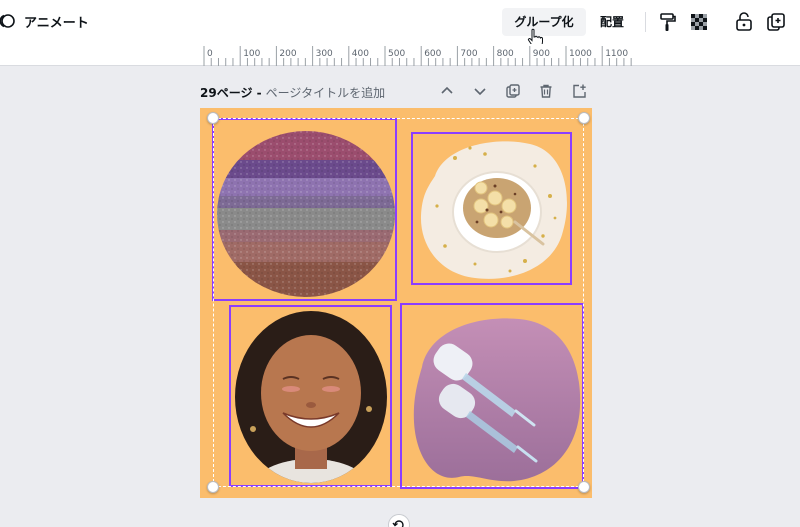 Image resolution: width=800 pixels, height=527 pixels. What do you see at coordinates (251, 54) in the screenshot?
I see `ruler-tick-label: 100` at bounding box center [251, 54].